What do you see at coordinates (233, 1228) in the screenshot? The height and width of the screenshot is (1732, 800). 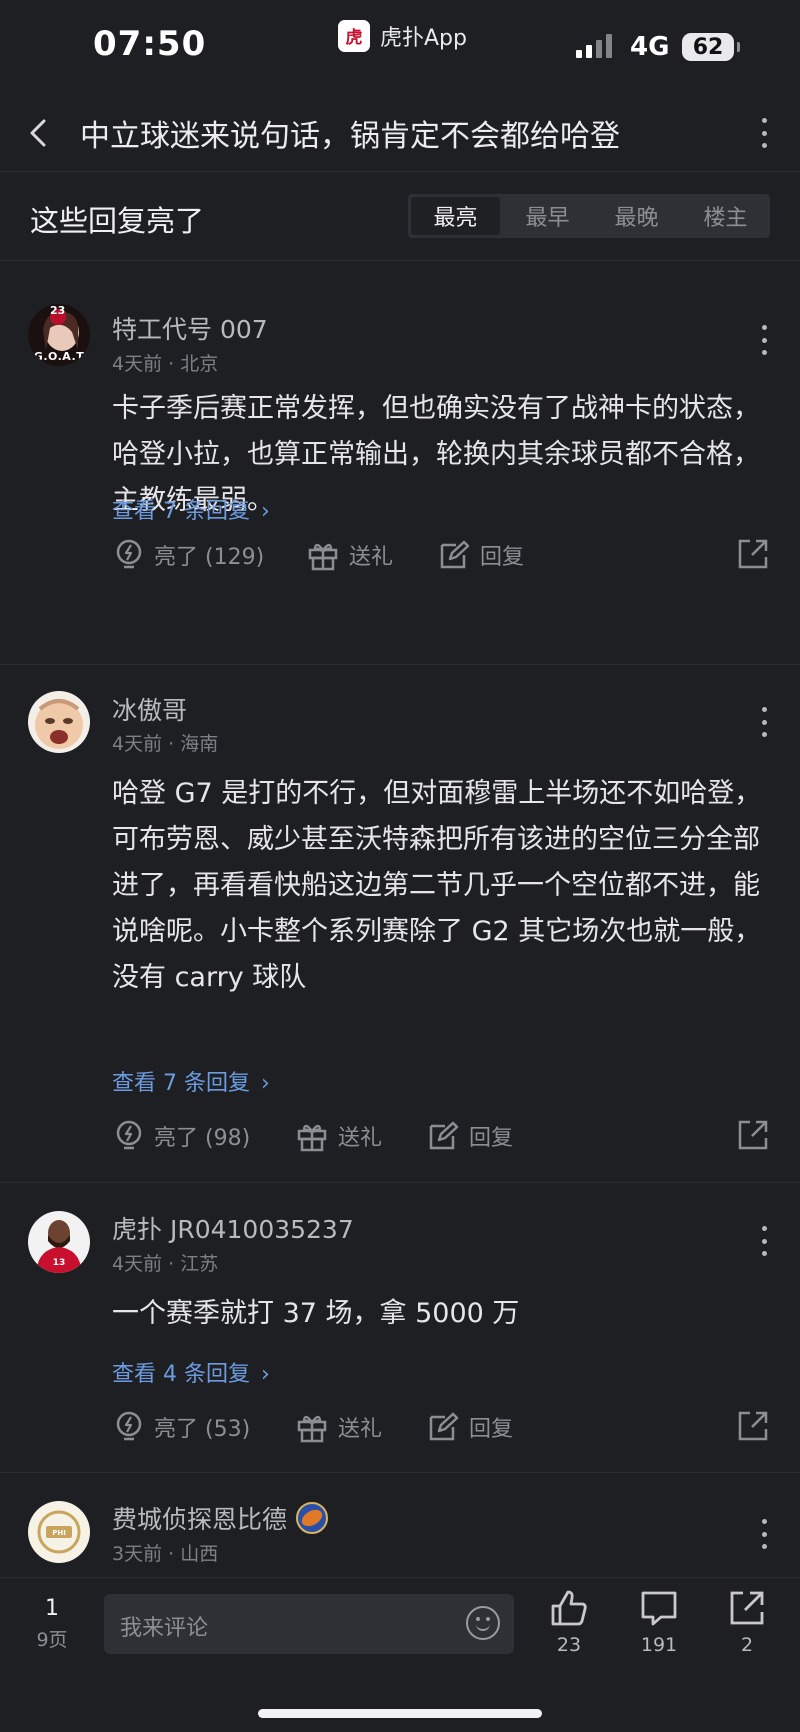 I see `username: 虎扑 JR0410035237` at bounding box center [233, 1228].